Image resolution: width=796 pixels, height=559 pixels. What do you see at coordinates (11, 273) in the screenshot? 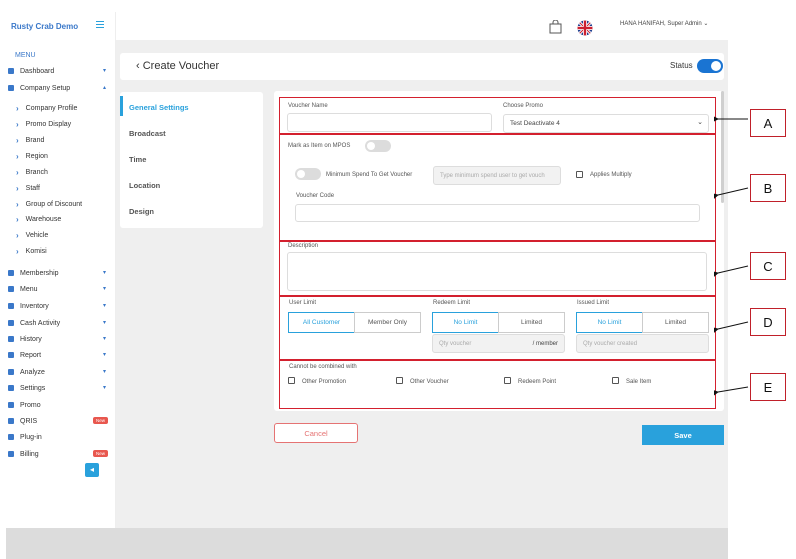
I see `users-icon` at bounding box center [11, 273].